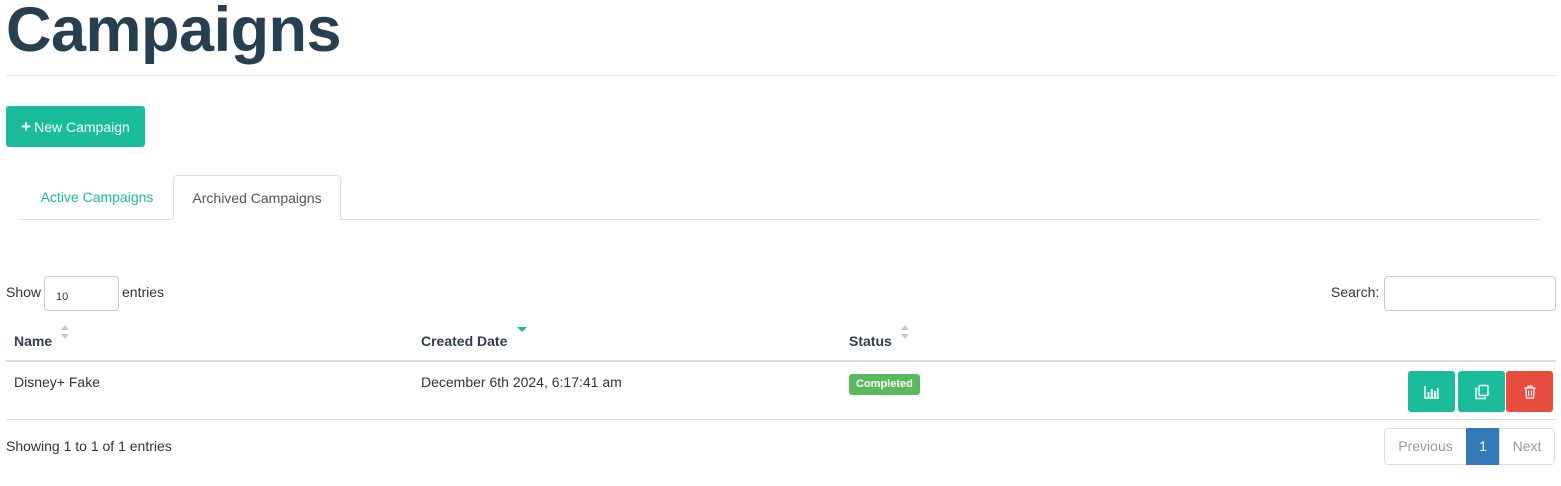  What do you see at coordinates (1425, 446) in the screenshot?
I see `previous-page-button: Previous` at bounding box center [1425, 446].